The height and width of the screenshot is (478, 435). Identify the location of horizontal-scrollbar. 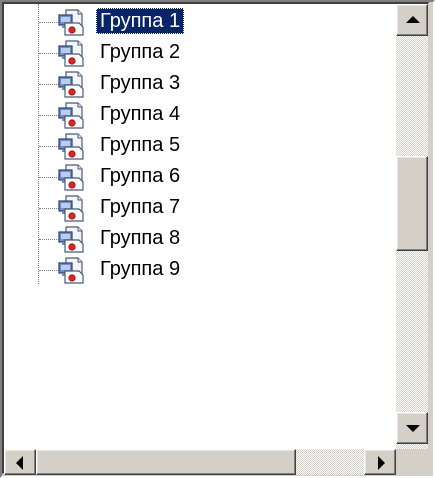
(200, 462).